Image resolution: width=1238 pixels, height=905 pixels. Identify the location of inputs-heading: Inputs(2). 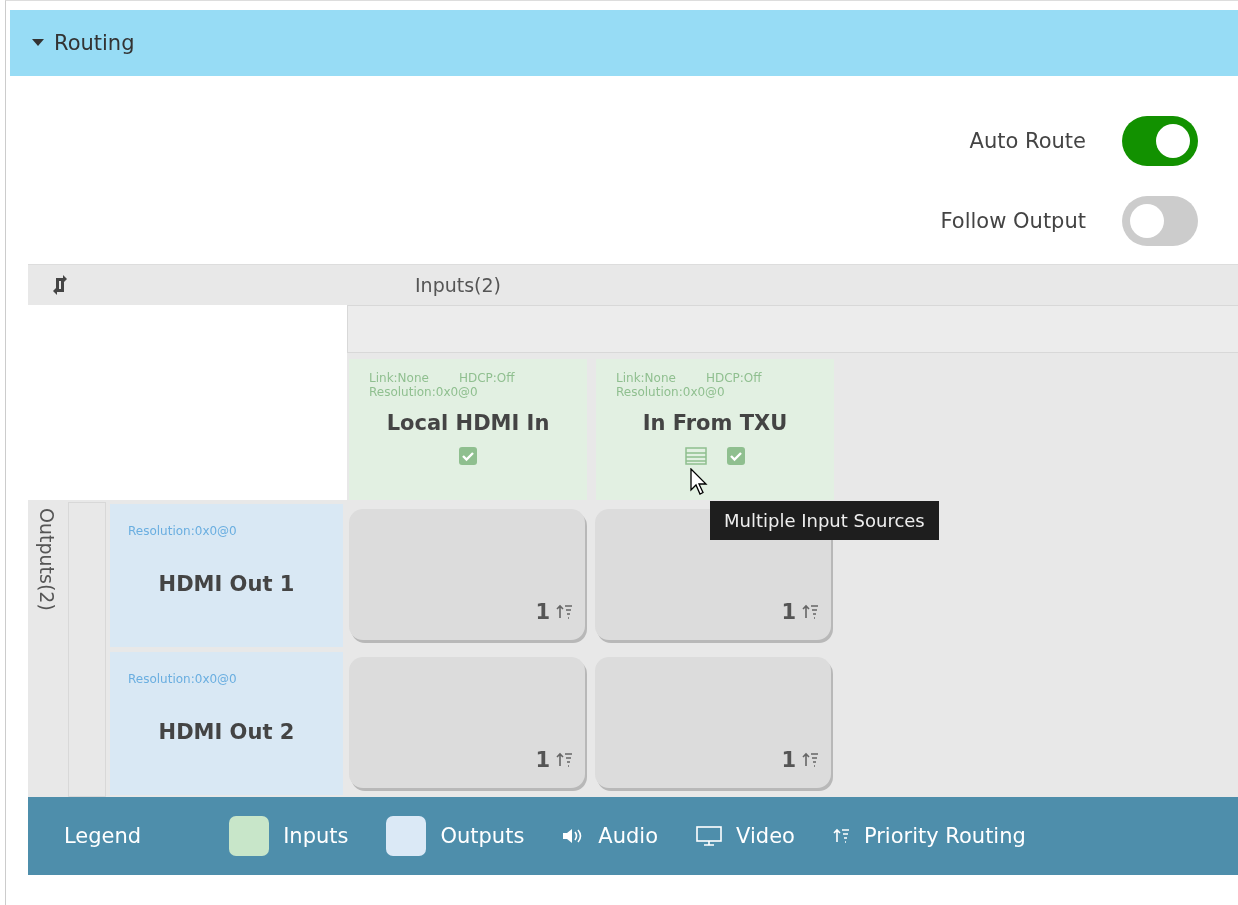
(458, 285).